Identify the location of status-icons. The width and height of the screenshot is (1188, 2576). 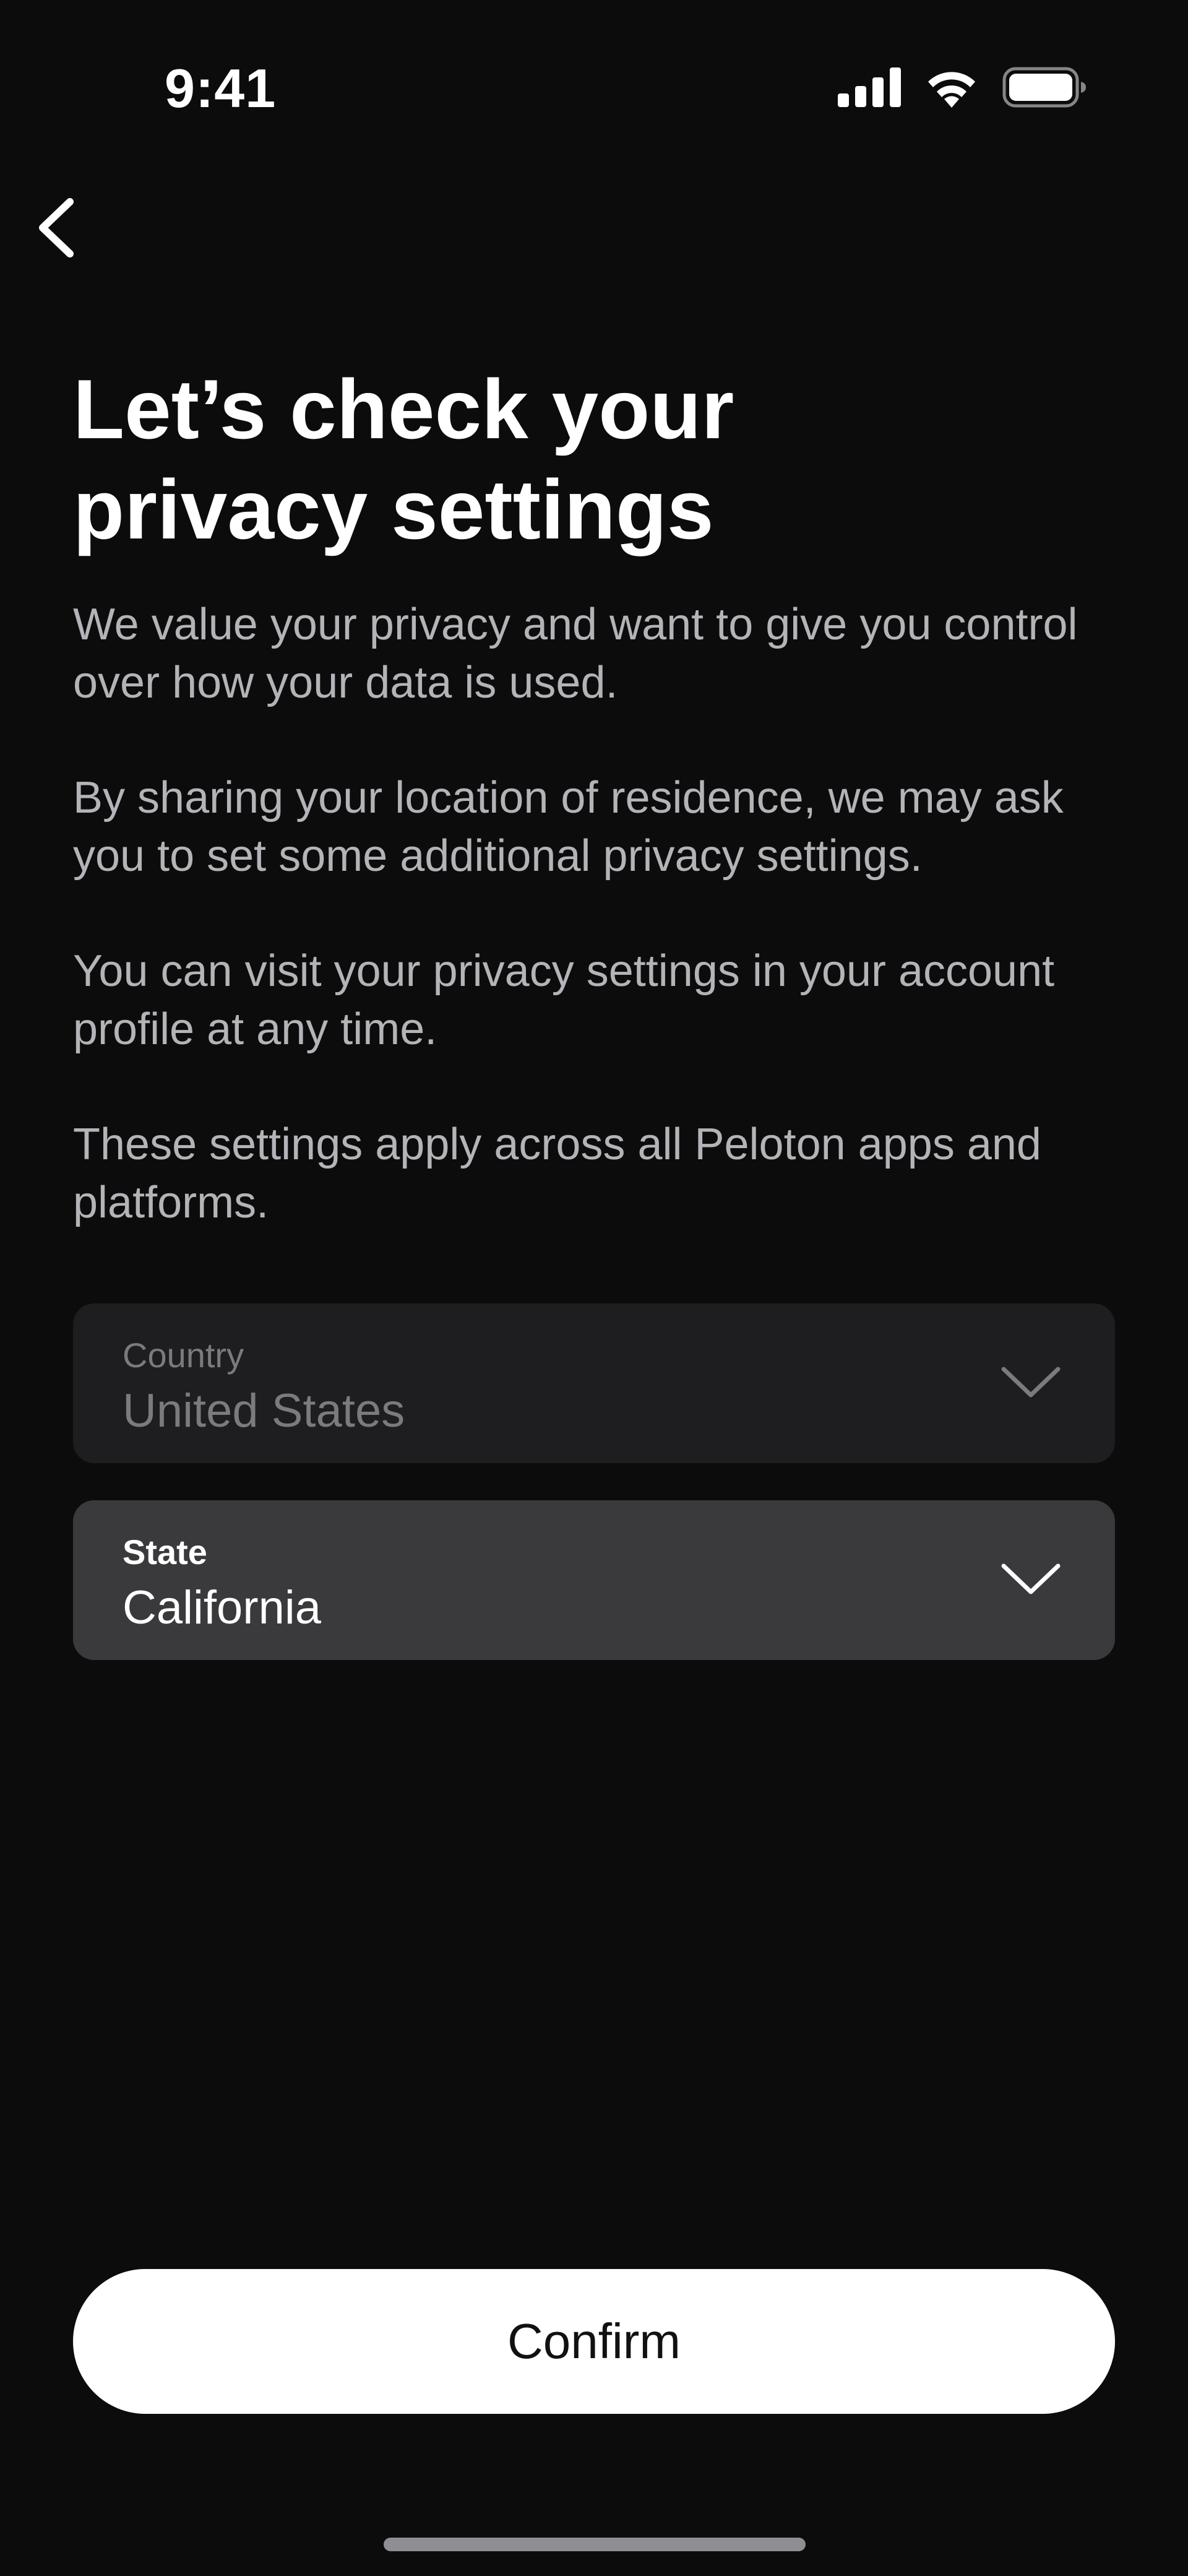
(962, 89).